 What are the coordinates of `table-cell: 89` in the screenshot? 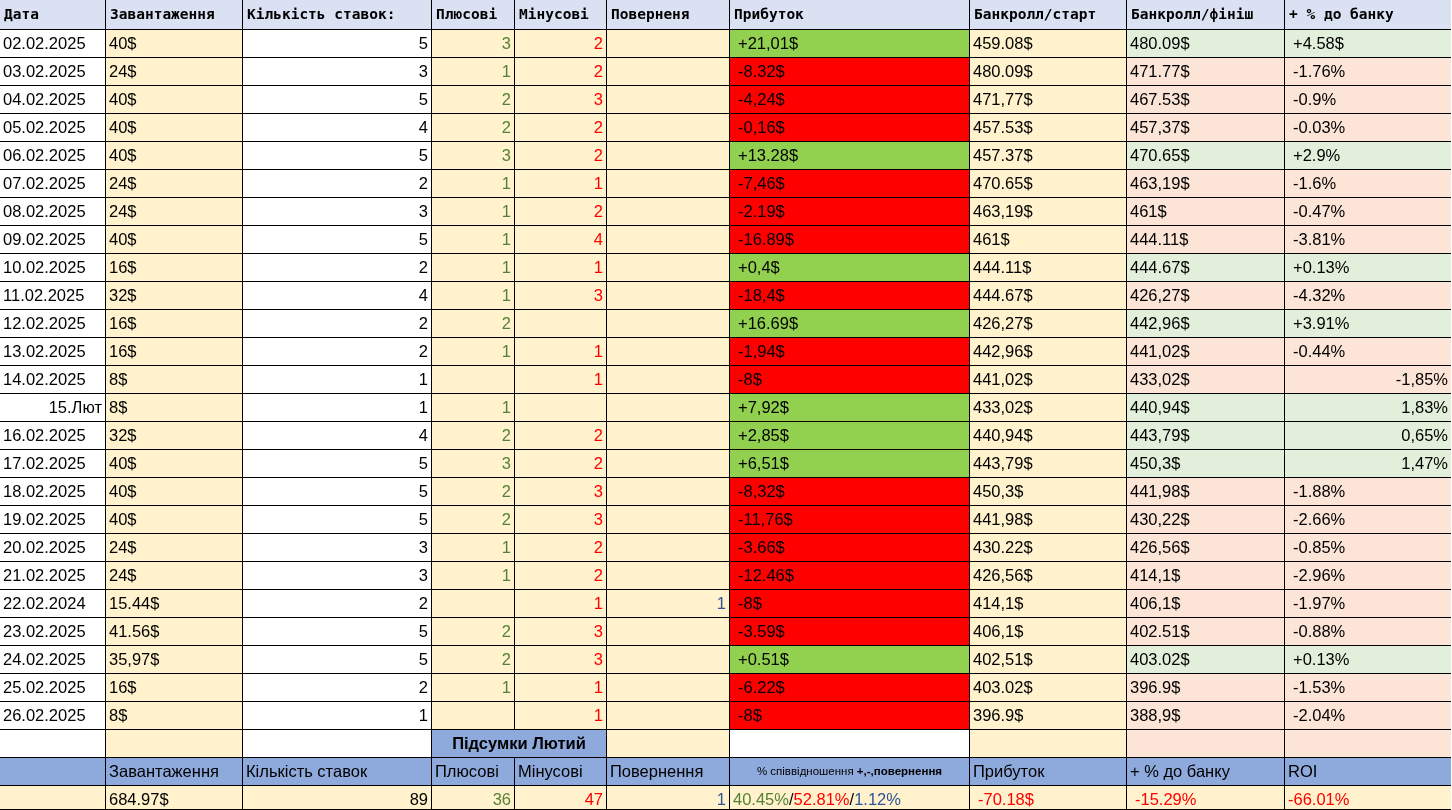 It's located at (337, 797).